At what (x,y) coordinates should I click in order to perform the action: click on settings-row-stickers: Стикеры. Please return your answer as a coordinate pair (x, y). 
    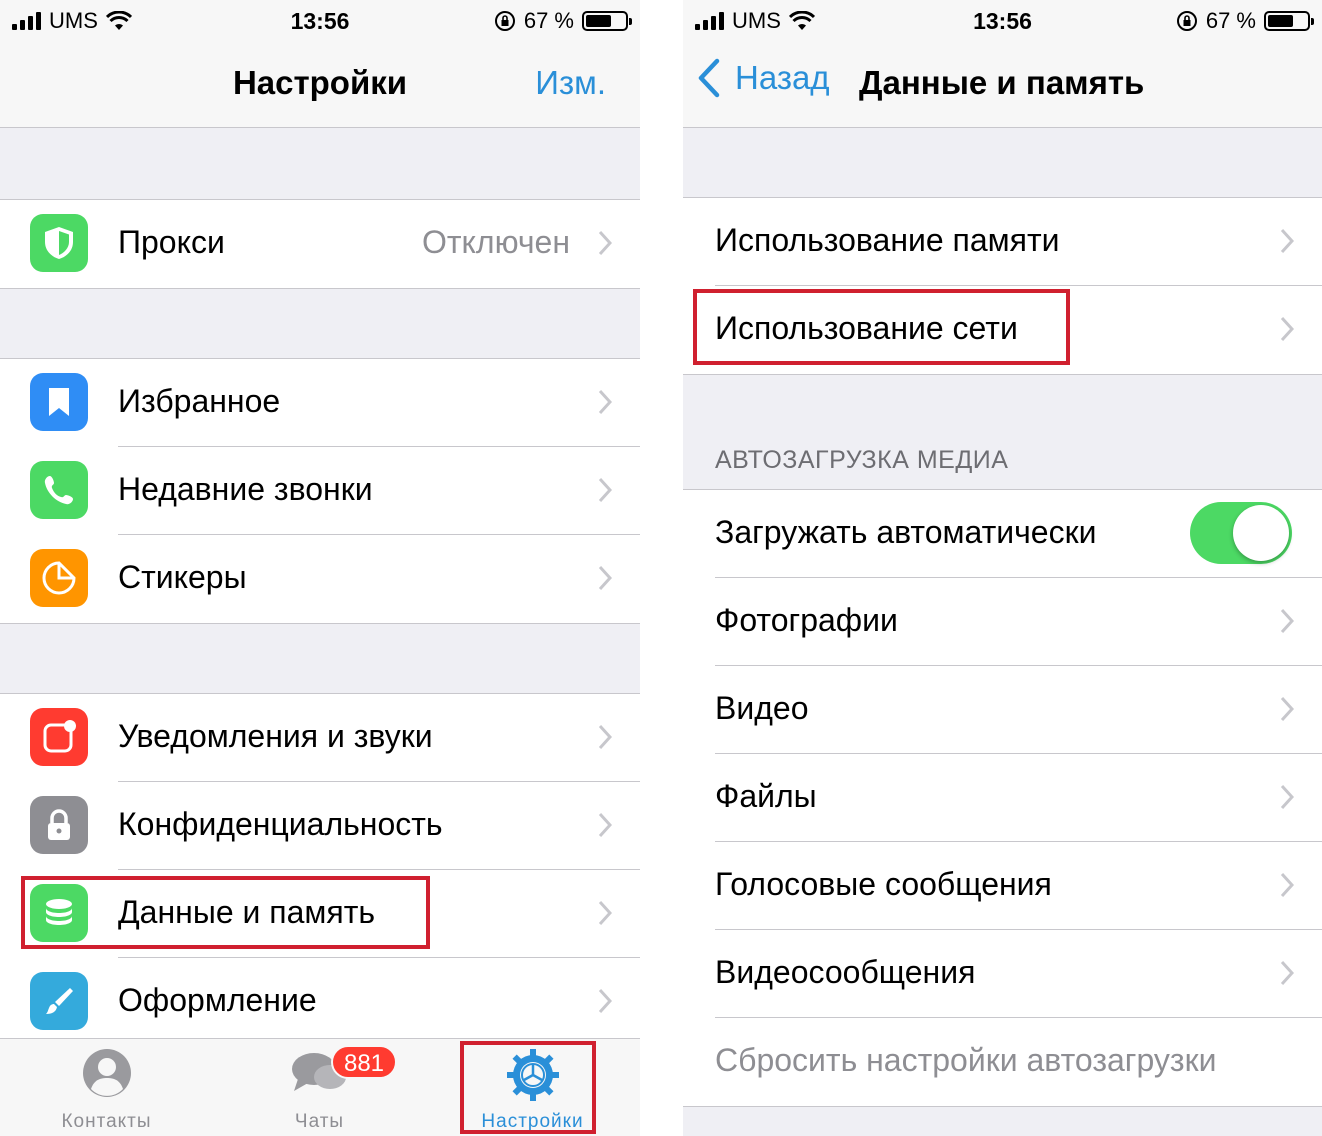
    Looking at the image, I should click on (320, 579).